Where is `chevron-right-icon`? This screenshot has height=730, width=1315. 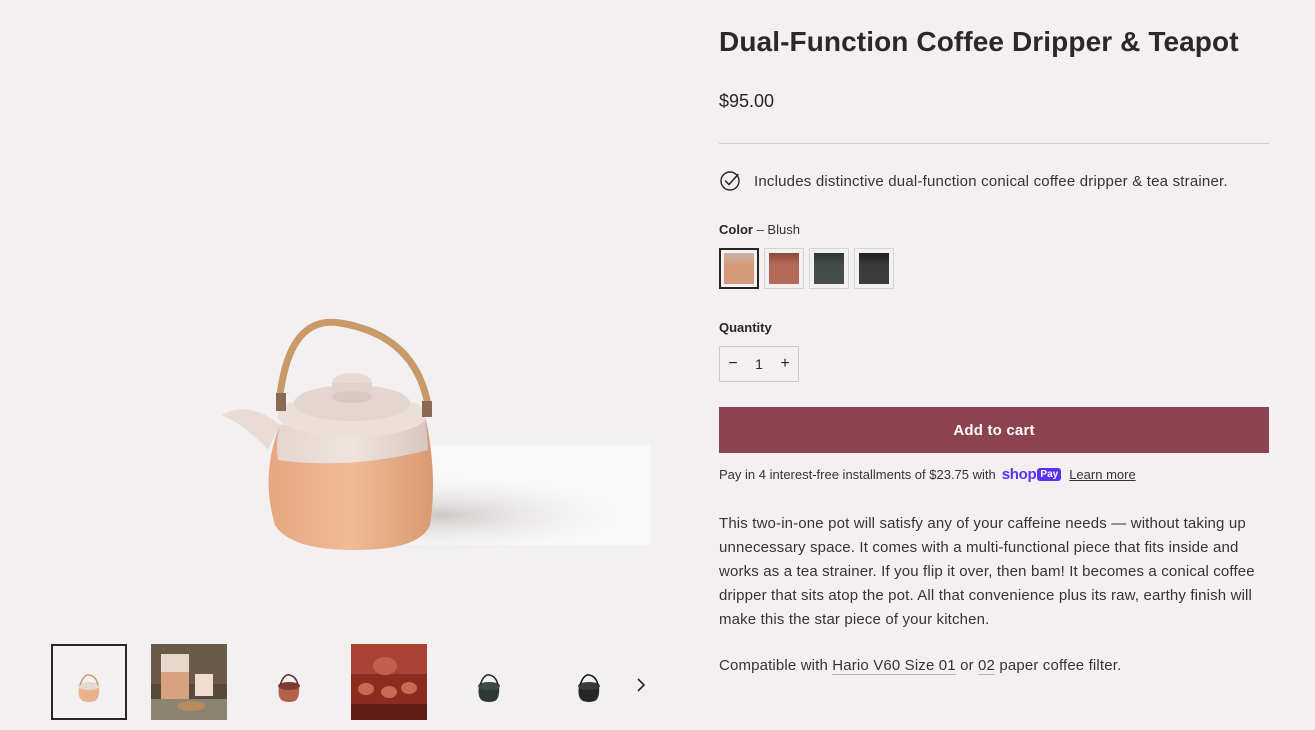 chevron-right-icon is located at coordinates (641, 685).